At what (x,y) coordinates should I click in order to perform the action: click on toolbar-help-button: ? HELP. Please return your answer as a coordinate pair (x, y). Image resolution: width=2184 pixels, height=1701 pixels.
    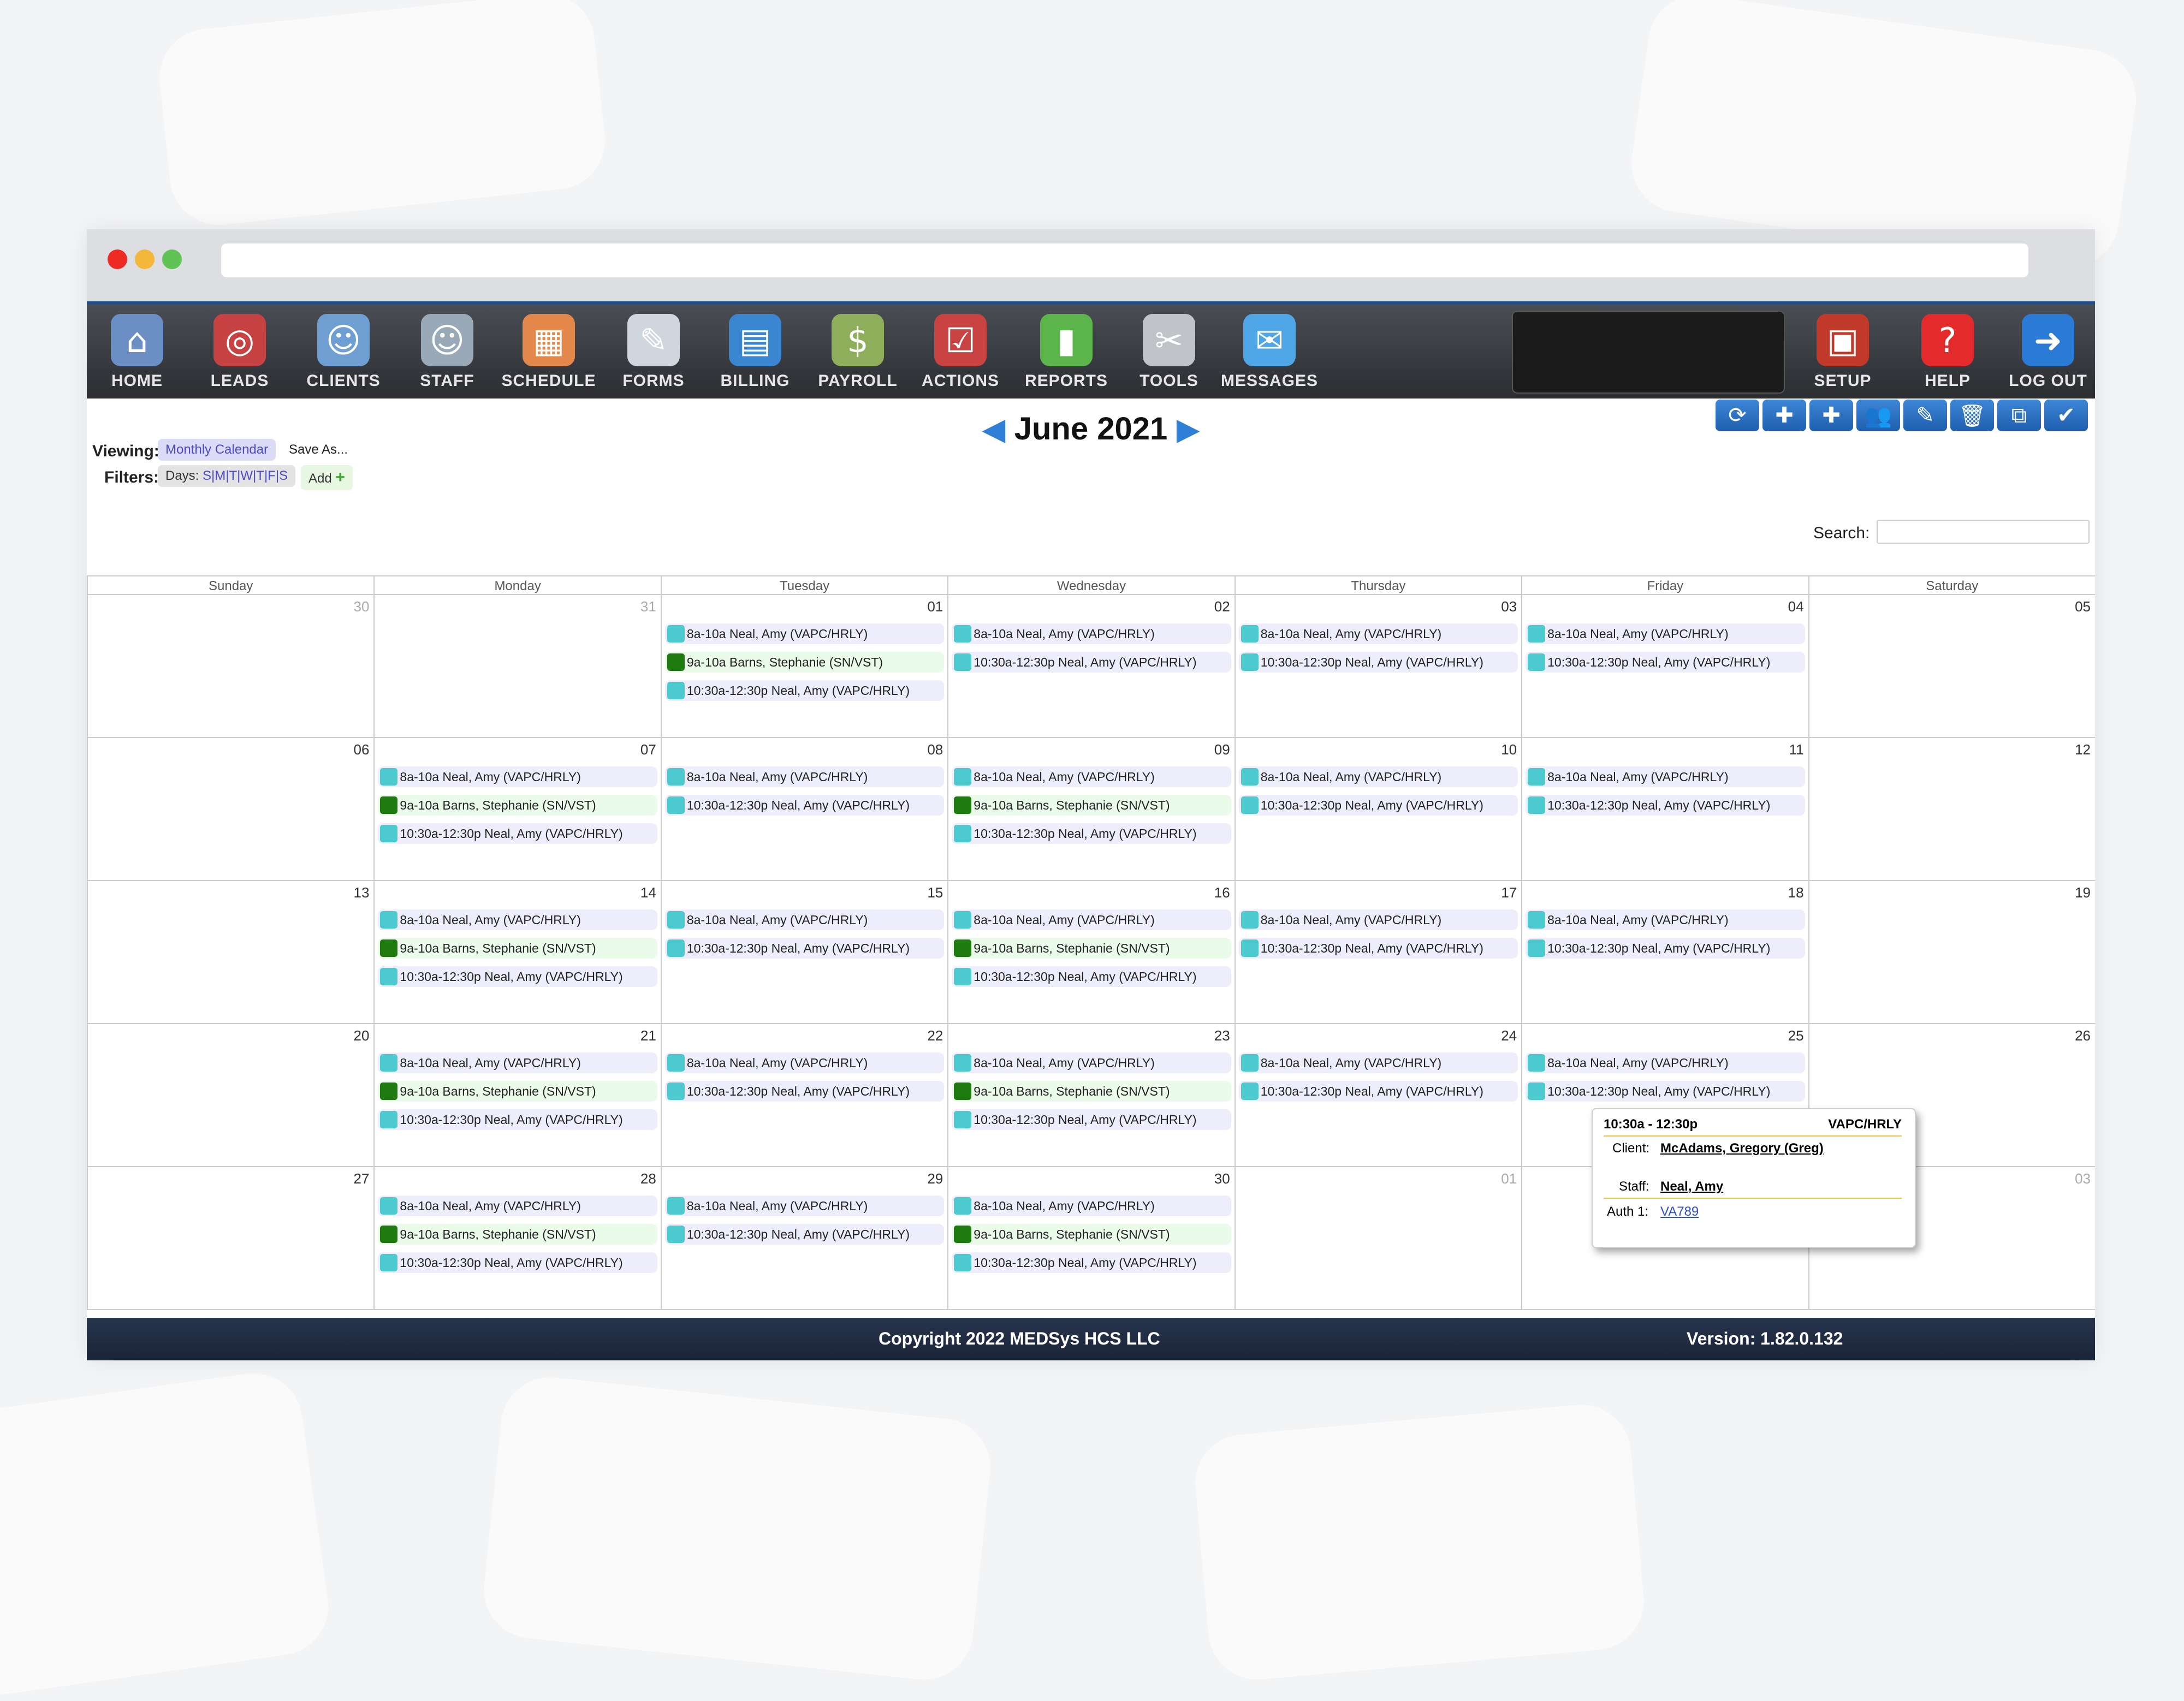
    Looking at the image, I should click on (1947, 351).